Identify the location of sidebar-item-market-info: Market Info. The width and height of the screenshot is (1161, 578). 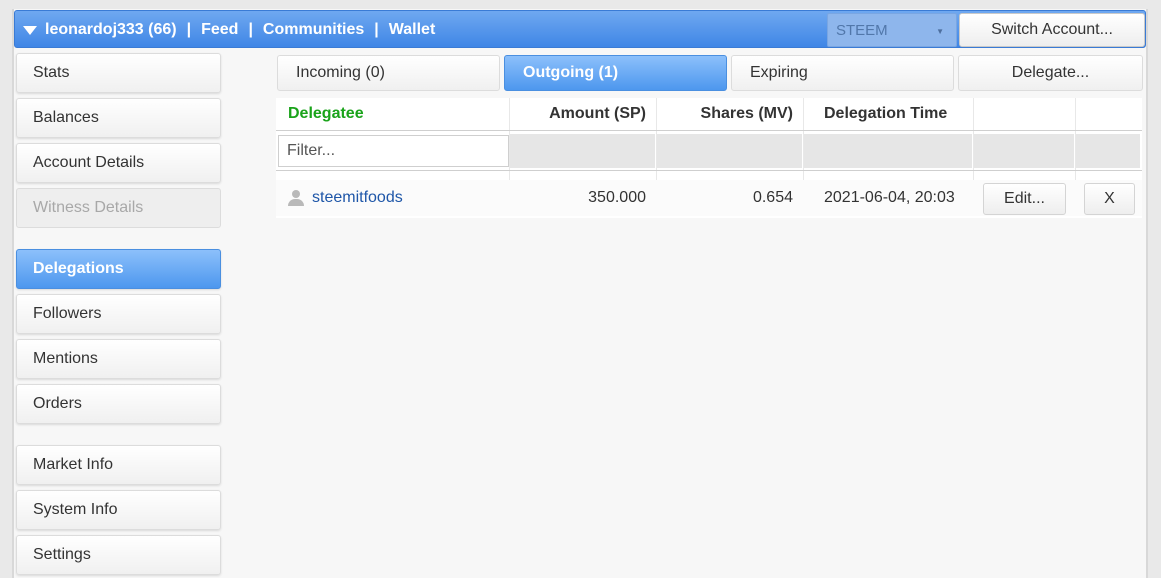
(118, 465).